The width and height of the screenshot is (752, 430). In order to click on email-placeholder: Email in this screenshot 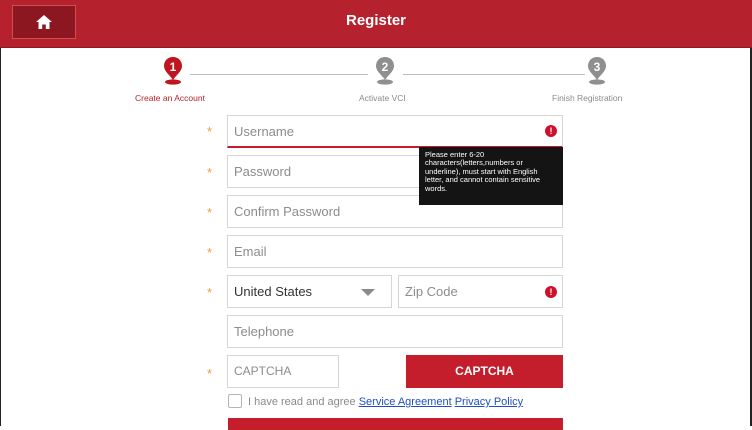, I will do `click(250, 251)`.